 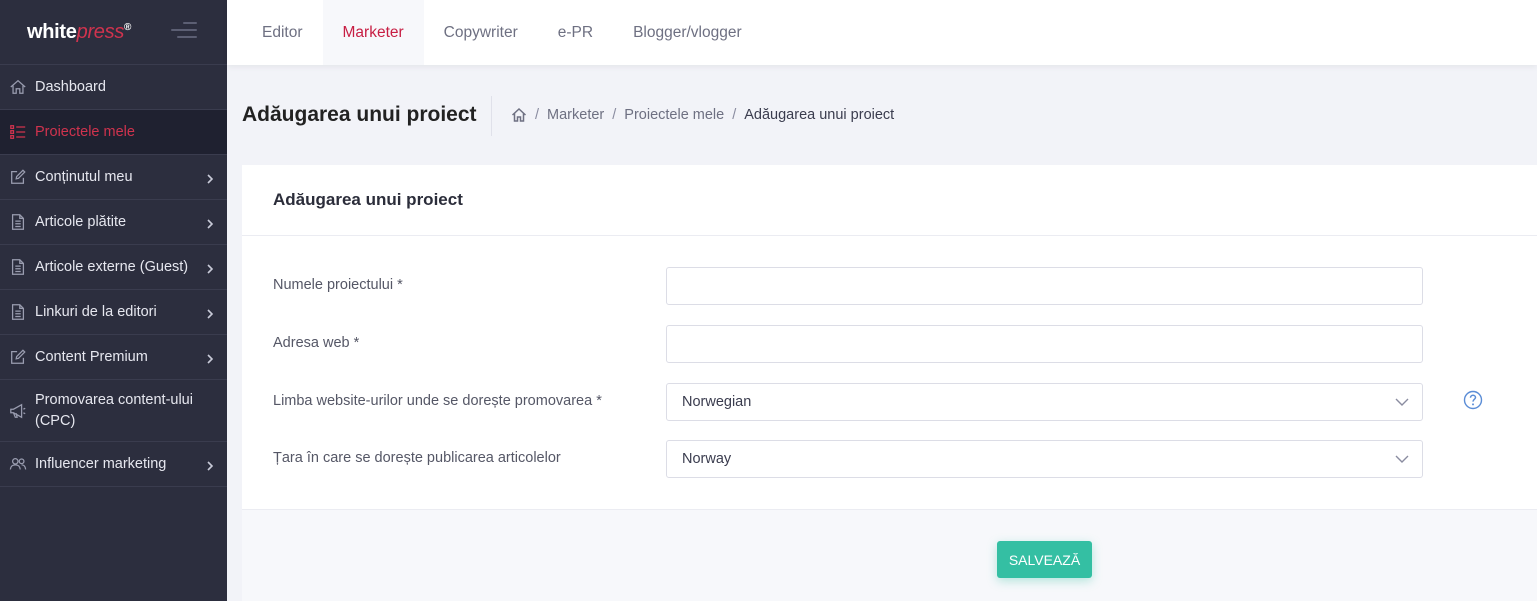 What do you see at coordinates (481, 32) in the screenshot?
I see `tab-copywriter: Copywriter` at bounding box center [481, 32].